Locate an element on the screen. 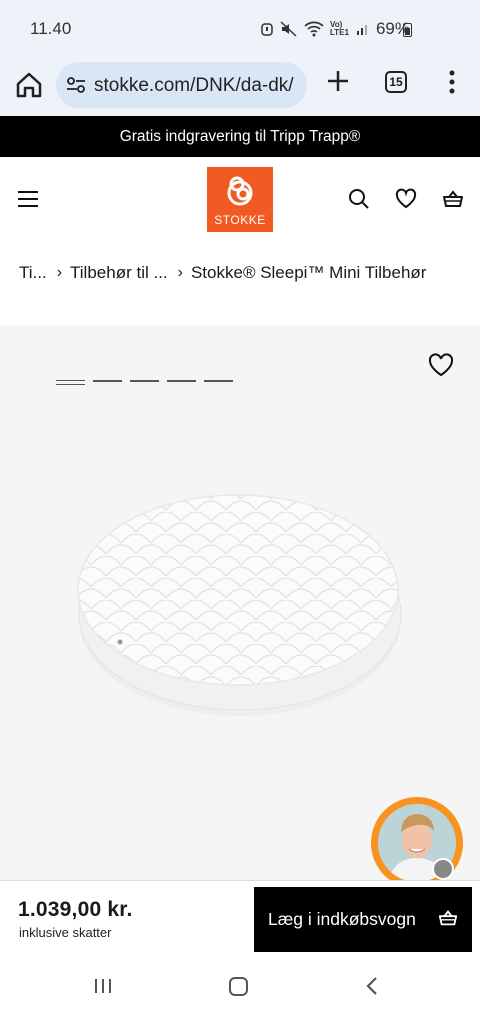  status-bar: 11.40 Vo) LTE1 69% is located at coordinates (240, 29).